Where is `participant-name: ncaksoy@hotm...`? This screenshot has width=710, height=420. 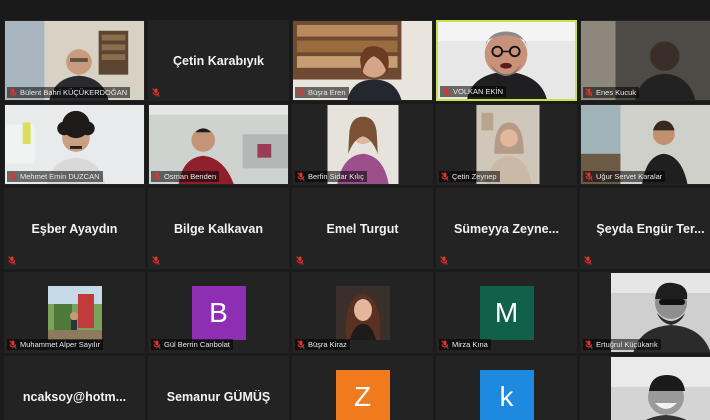
participant-name: ncaksoy@hotm... is located at coordinates (74, 396).